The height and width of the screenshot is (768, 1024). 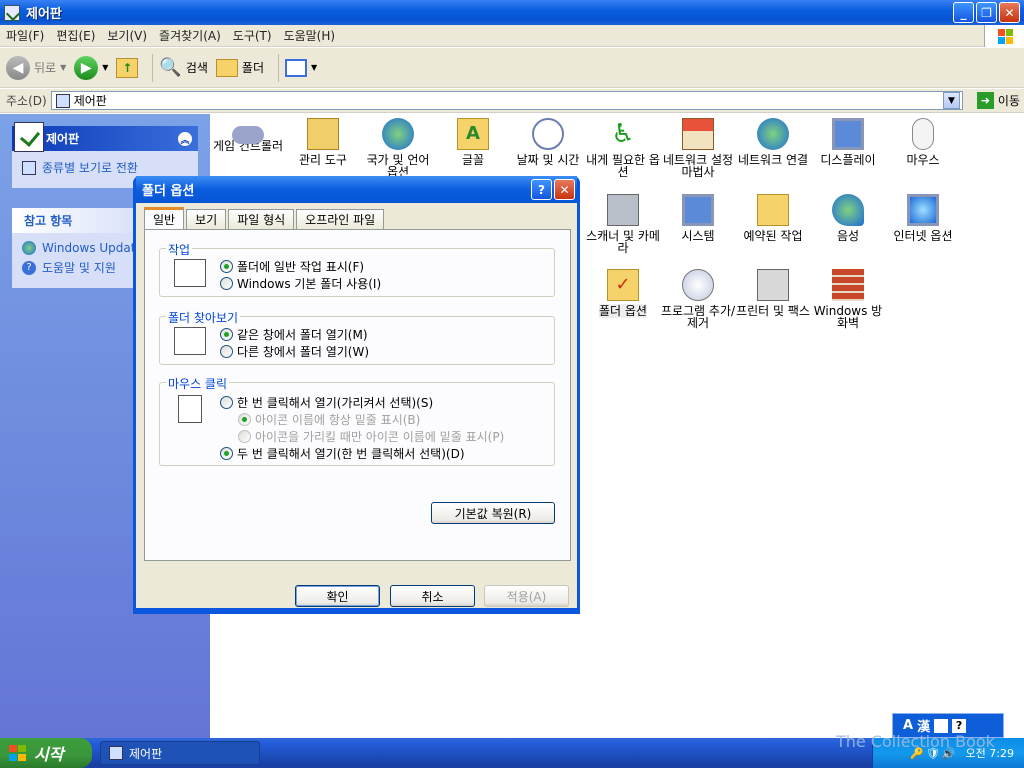 What do you see at coordinates (963, 12) in the screenshot?
I see `minimize-button: _` at bounding box center [963, 12].